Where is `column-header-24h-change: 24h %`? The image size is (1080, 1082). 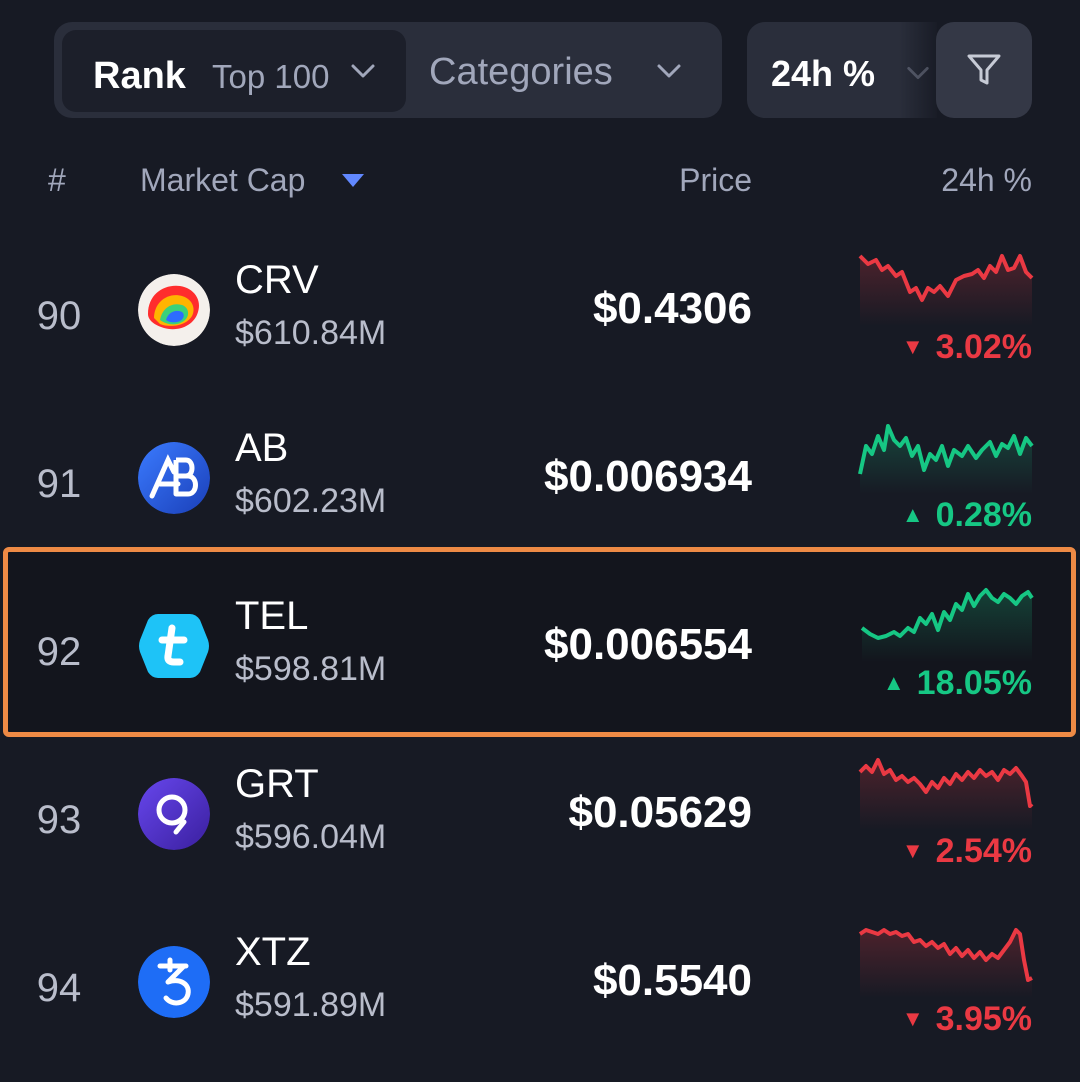 column-header-24h-change: 24h % is located at coordinates (986, 180).